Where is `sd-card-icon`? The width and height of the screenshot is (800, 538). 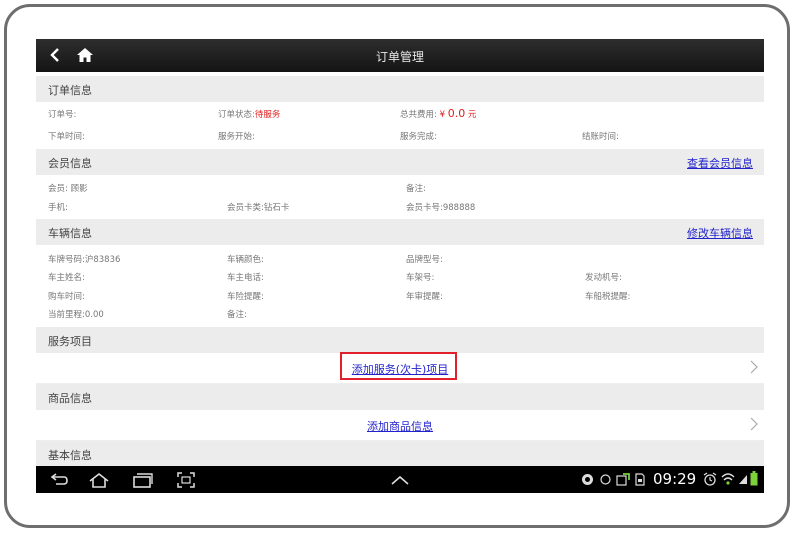 sd-card-icon is located at coordinates (640, 479).